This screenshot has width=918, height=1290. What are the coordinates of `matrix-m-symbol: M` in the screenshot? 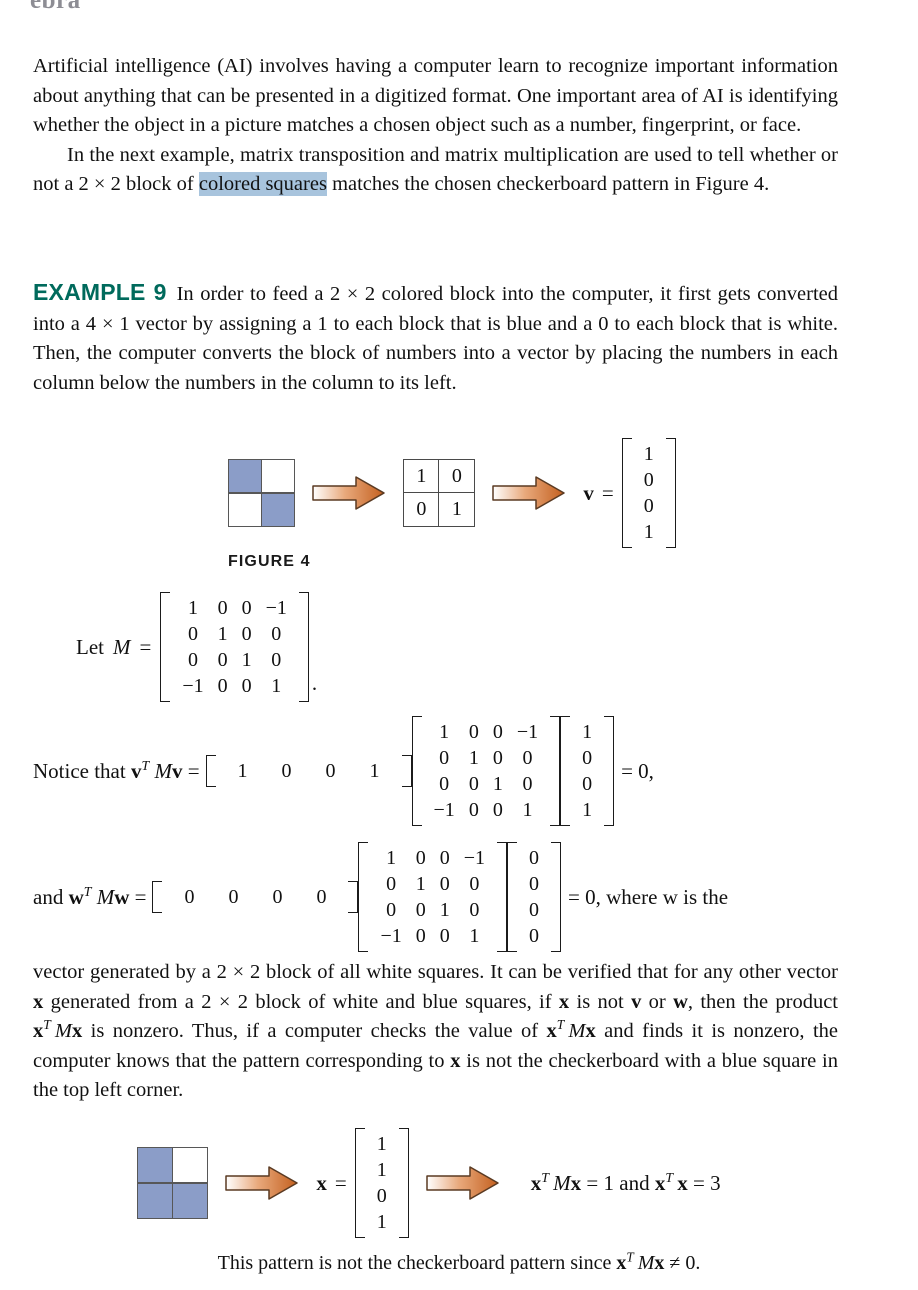 It's located at (121, 646).